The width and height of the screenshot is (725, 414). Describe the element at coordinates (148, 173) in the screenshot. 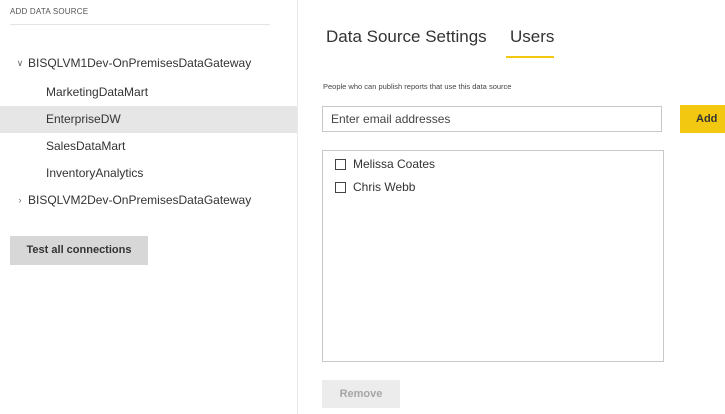

I see `data-source-item-inventoryanalytics: InventoryAnalytics` at that location.